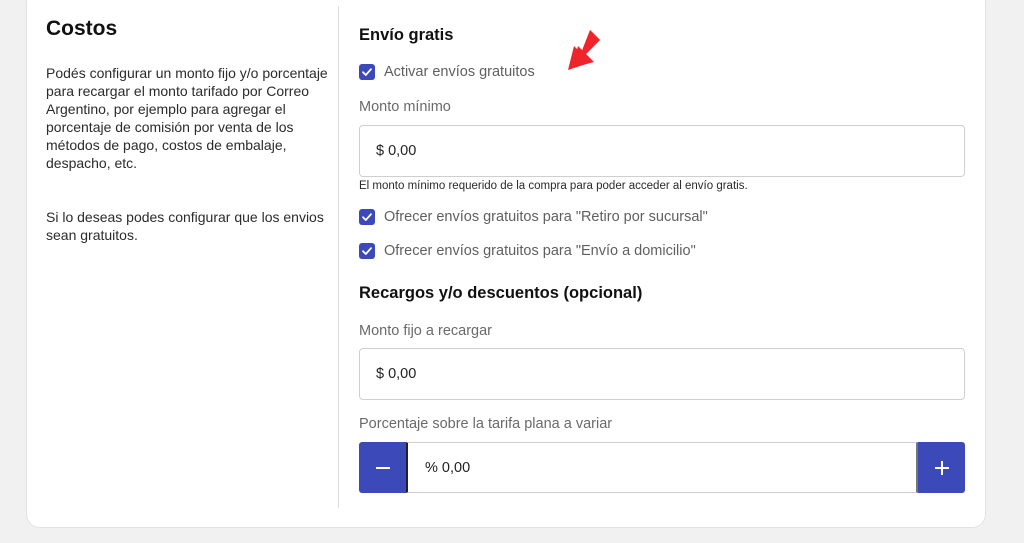 The height and width of the screenshot is (543, 1024). I want to click on monto-fijo-label: Monto fijo a recargar, so click(425, 331).